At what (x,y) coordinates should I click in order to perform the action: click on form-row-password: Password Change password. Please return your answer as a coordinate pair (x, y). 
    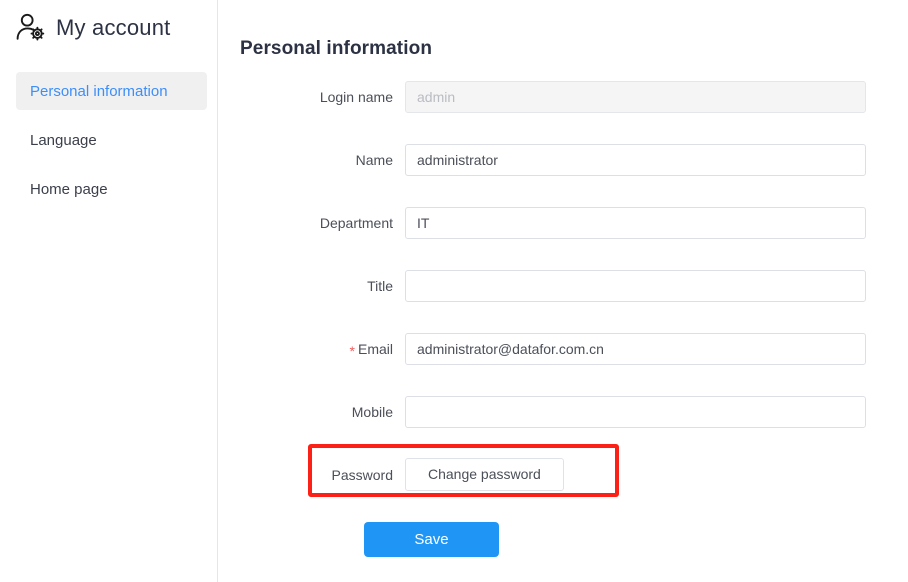
    Looking at the image, I should click on (563, 475).